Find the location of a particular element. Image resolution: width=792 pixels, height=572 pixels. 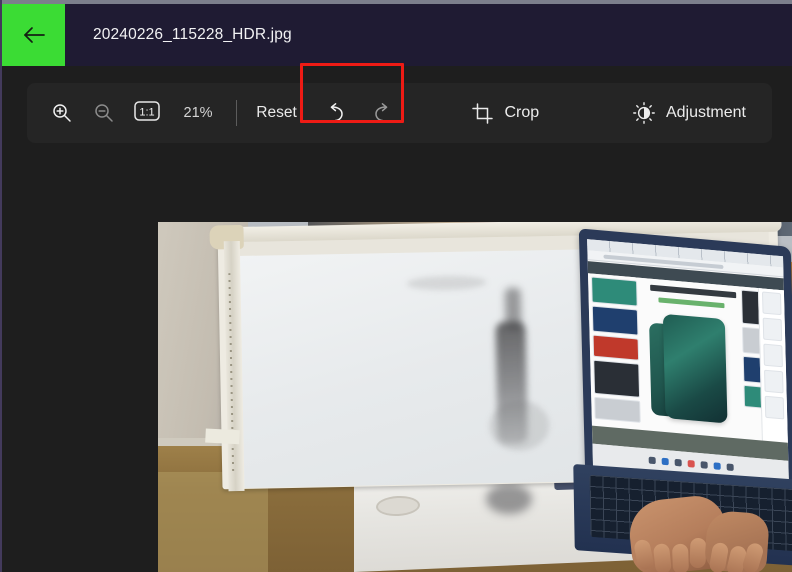

photo-laptop-screen is located at coordinates (688, 361).